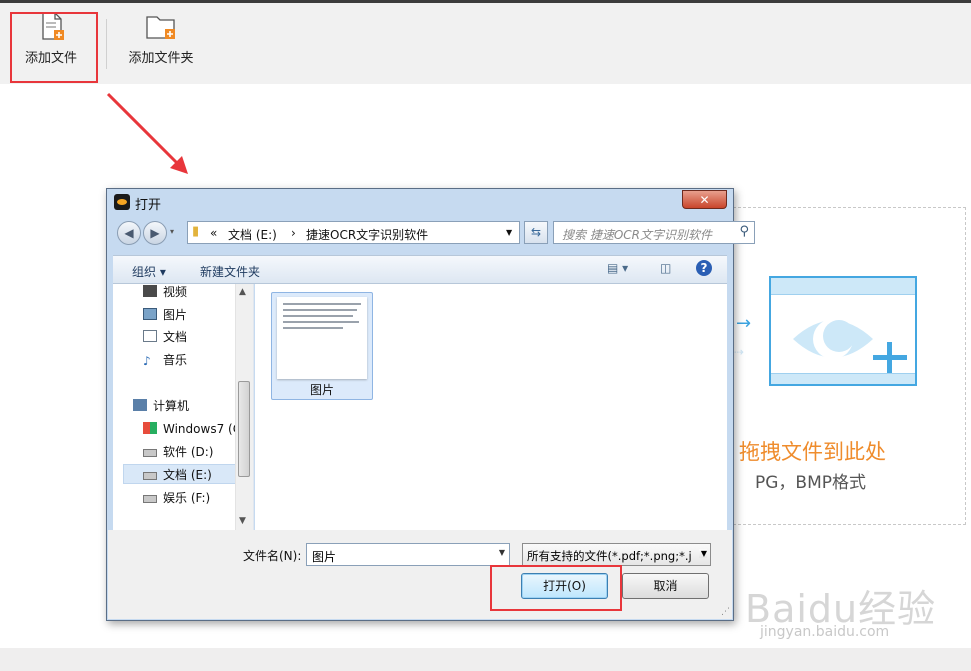  What do you see at coordinates (160, 27) in the screenshot?
I see `add-folder-icon` at bounding box center [160, 27].